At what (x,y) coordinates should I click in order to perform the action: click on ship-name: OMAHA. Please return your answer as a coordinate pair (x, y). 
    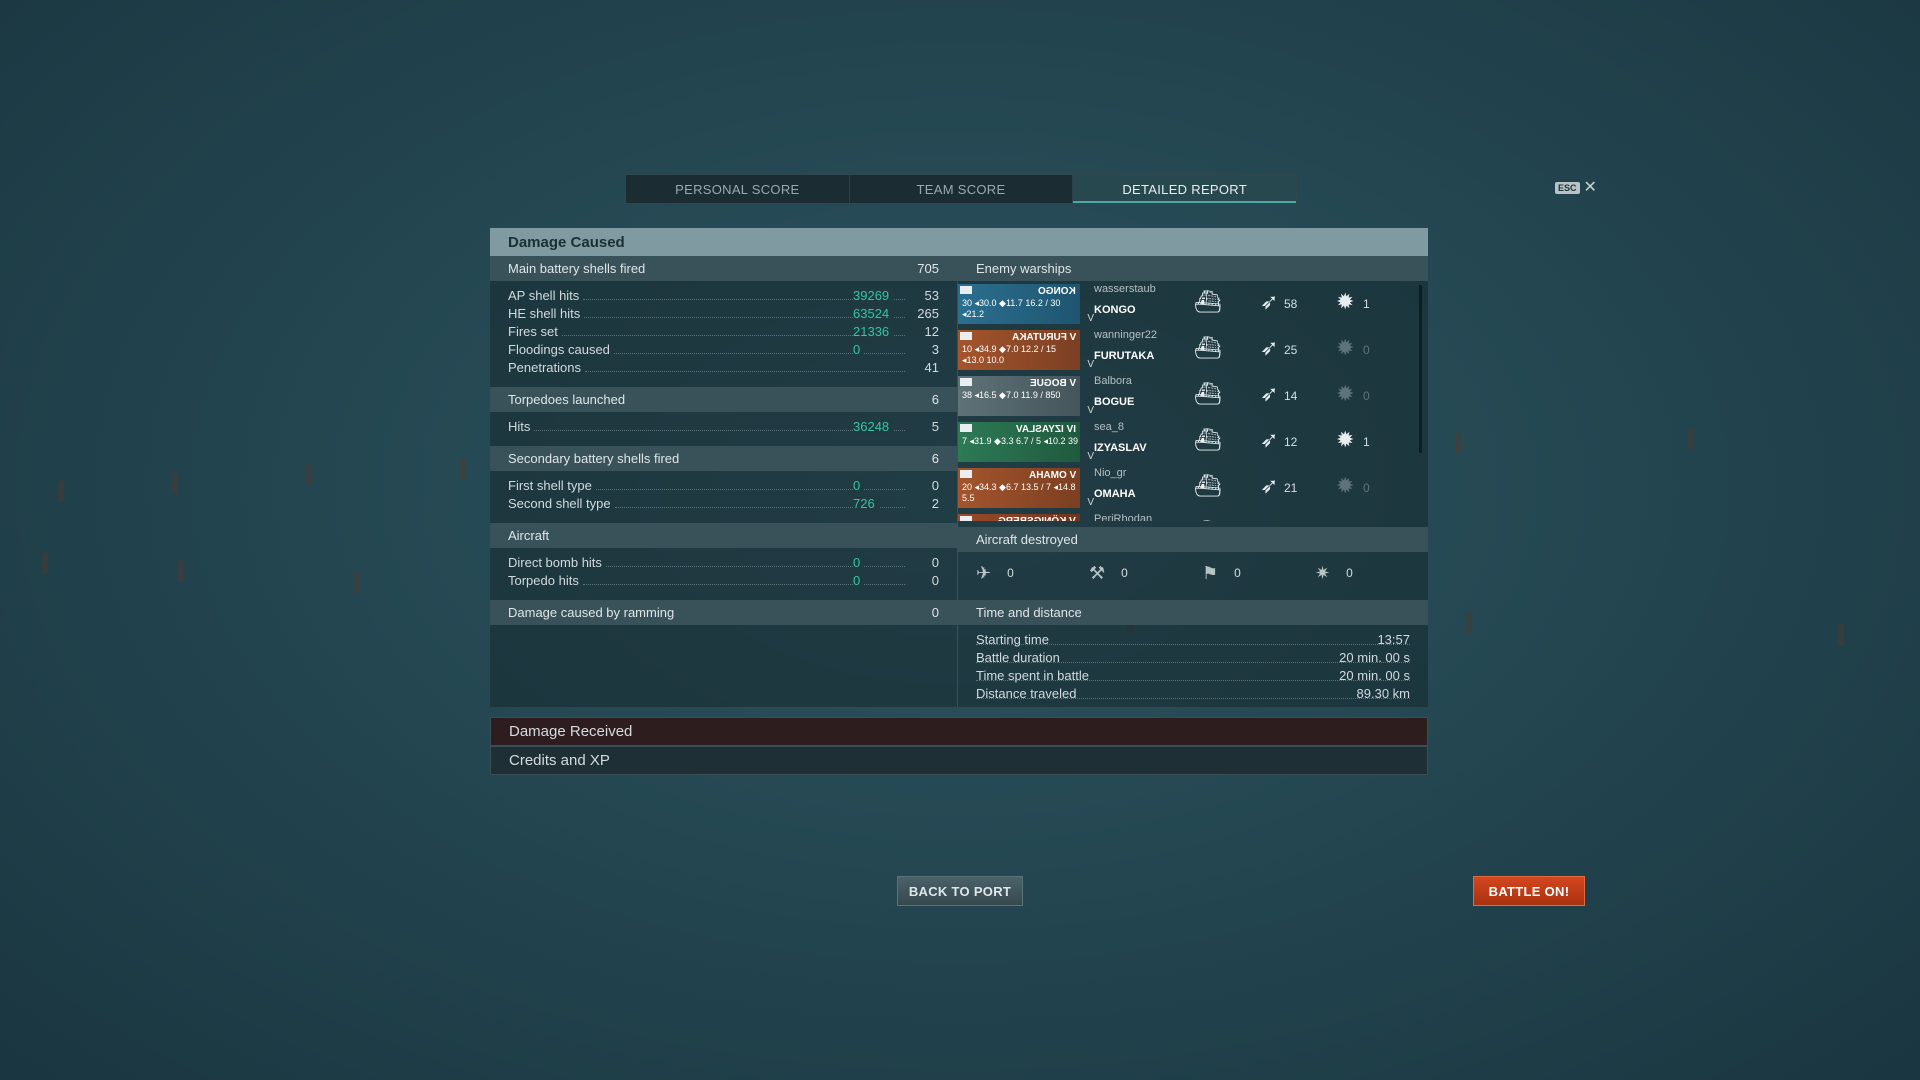
    Looking at the image, I should click on (1115, 494).